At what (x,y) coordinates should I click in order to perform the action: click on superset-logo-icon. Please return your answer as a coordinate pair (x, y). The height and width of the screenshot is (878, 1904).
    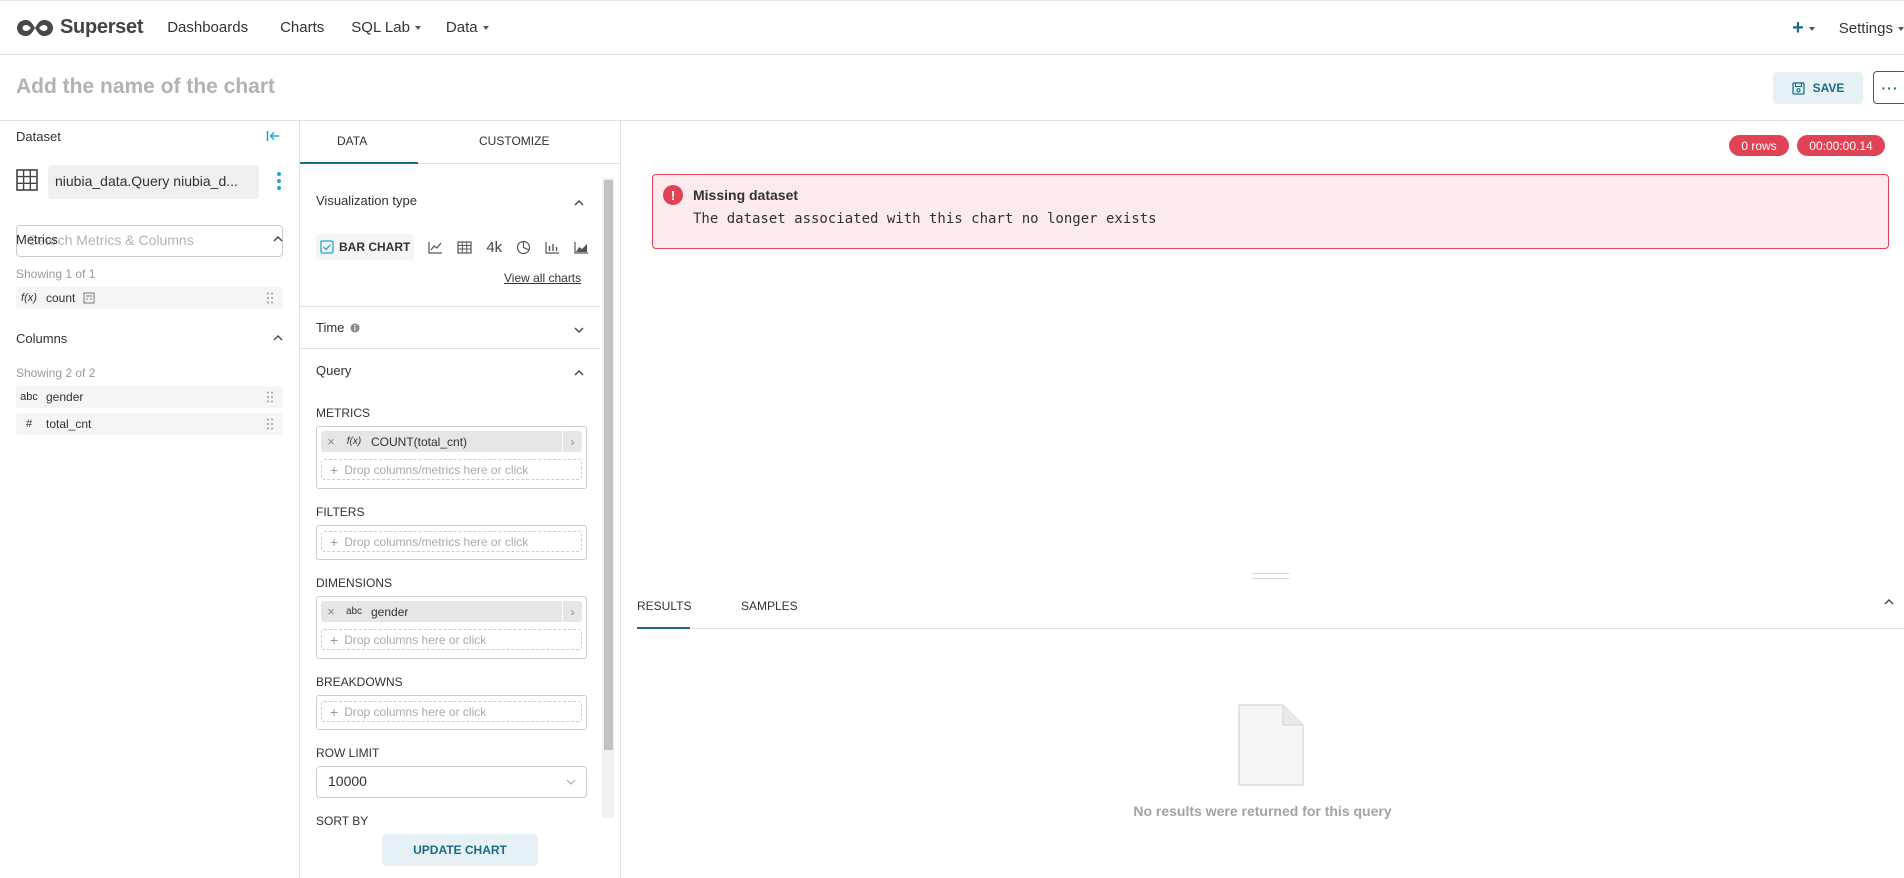
    Looking at the image, I should click on (35, 27).